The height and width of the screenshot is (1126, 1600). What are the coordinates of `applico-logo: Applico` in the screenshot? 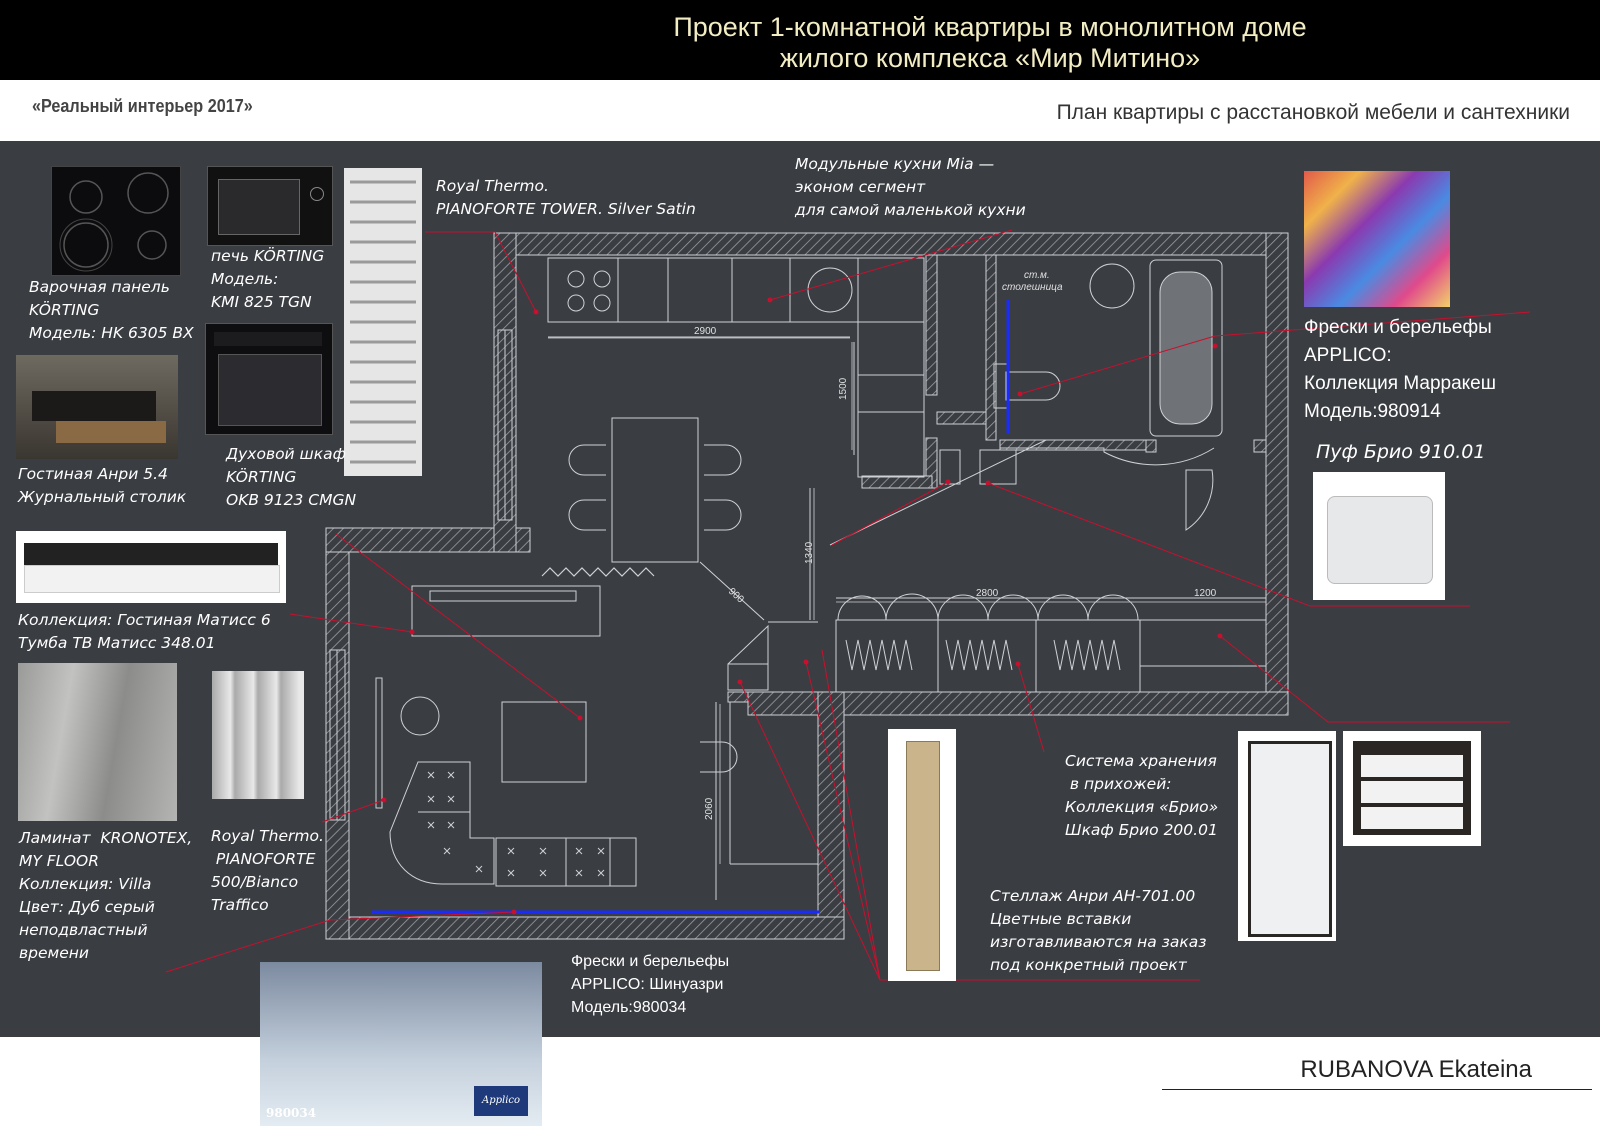 It's located at (501, 1101).